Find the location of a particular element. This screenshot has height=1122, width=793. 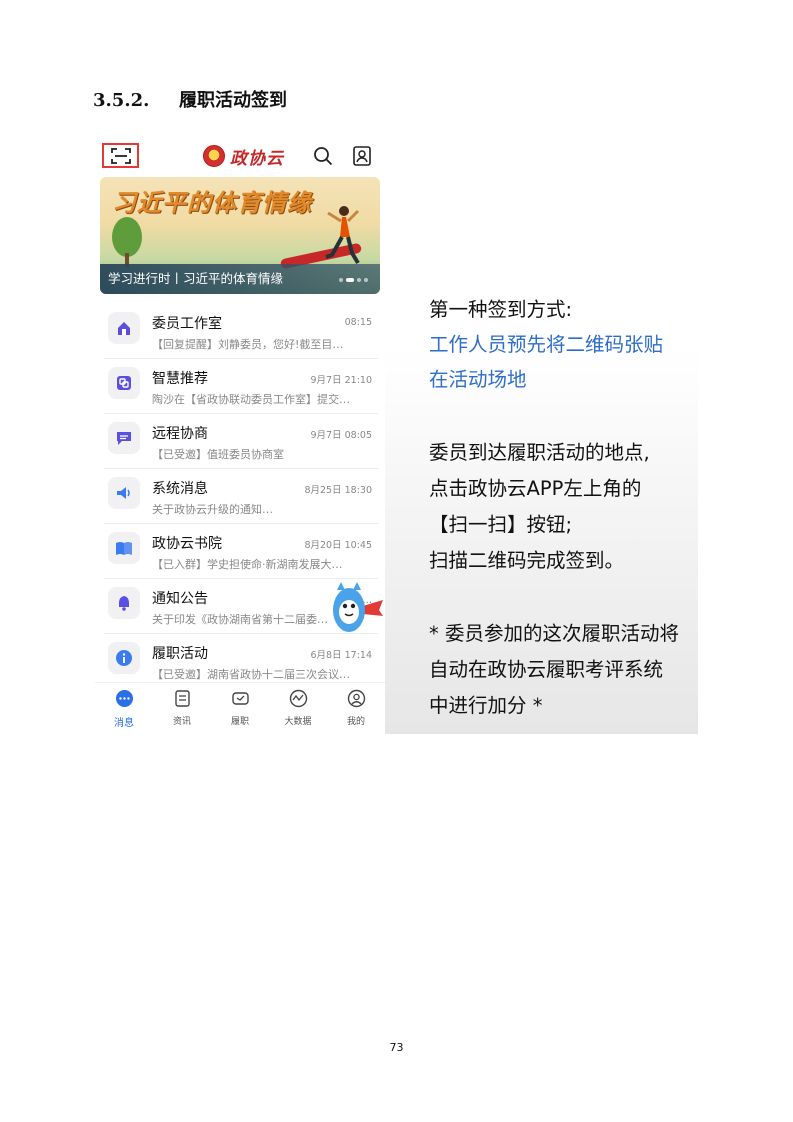

banner-title: 习近平的体育情缘 is located at coordinates (212, 202).